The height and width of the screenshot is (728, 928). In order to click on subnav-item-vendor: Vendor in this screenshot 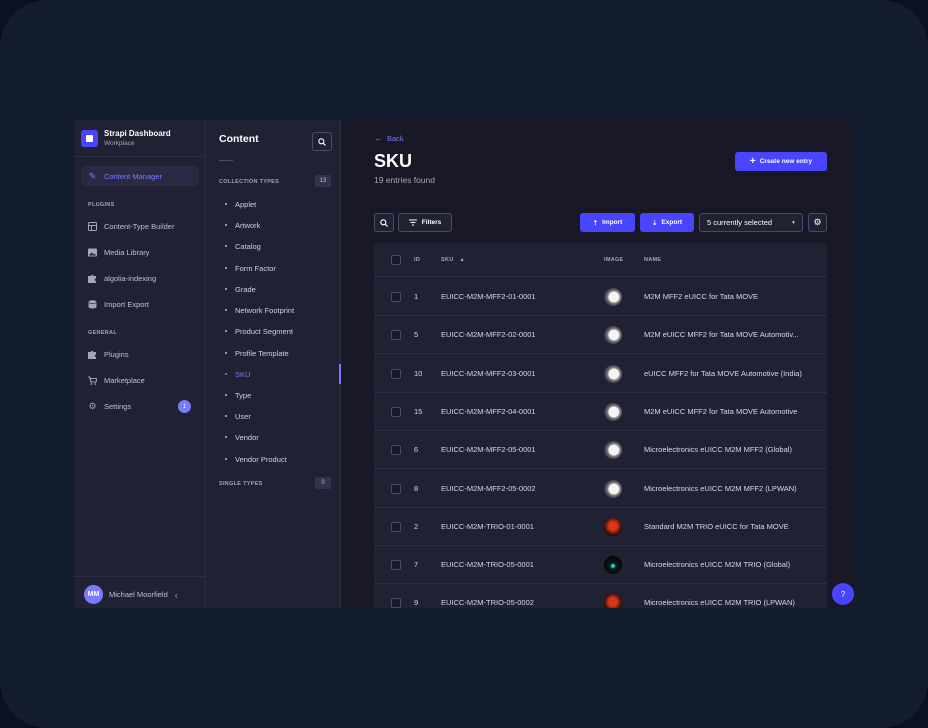, I will do `click(282, 437)`.